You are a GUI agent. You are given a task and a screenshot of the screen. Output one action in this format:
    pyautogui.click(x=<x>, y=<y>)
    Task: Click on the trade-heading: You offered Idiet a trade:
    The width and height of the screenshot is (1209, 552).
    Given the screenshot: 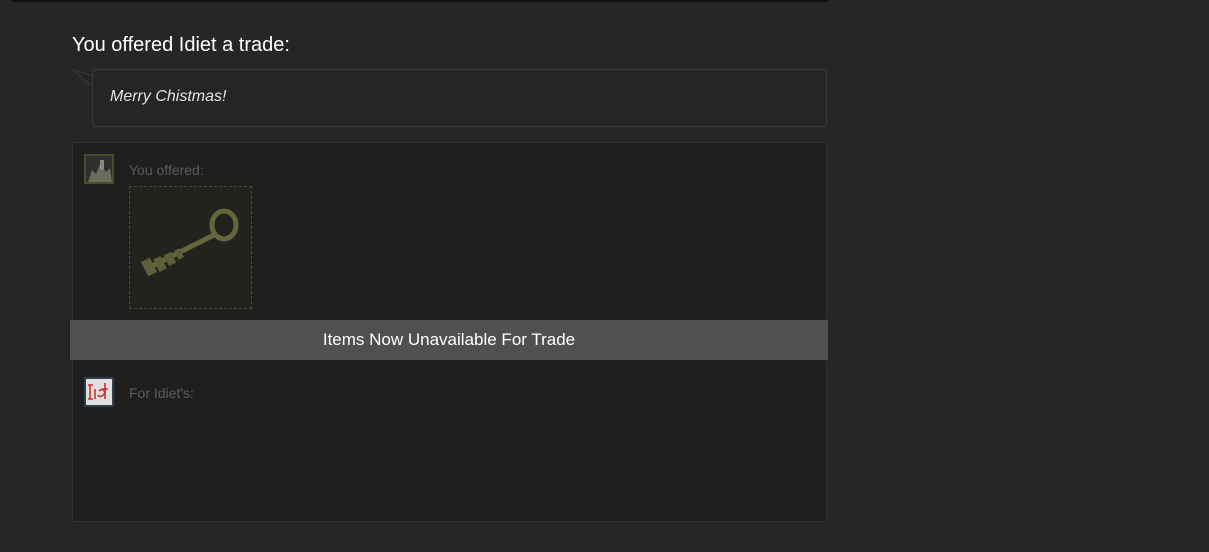 What is the action you would take?
    pyautogui.click(x=181, y=45)
    